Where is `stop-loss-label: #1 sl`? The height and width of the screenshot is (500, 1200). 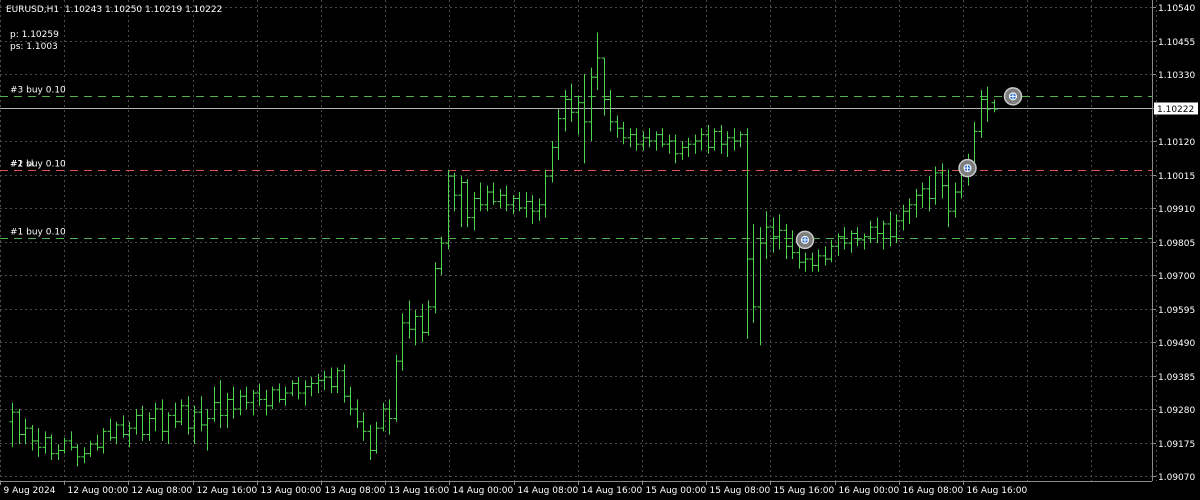 stop-loss-label: #1 sl is located at coordinates (21, 165).